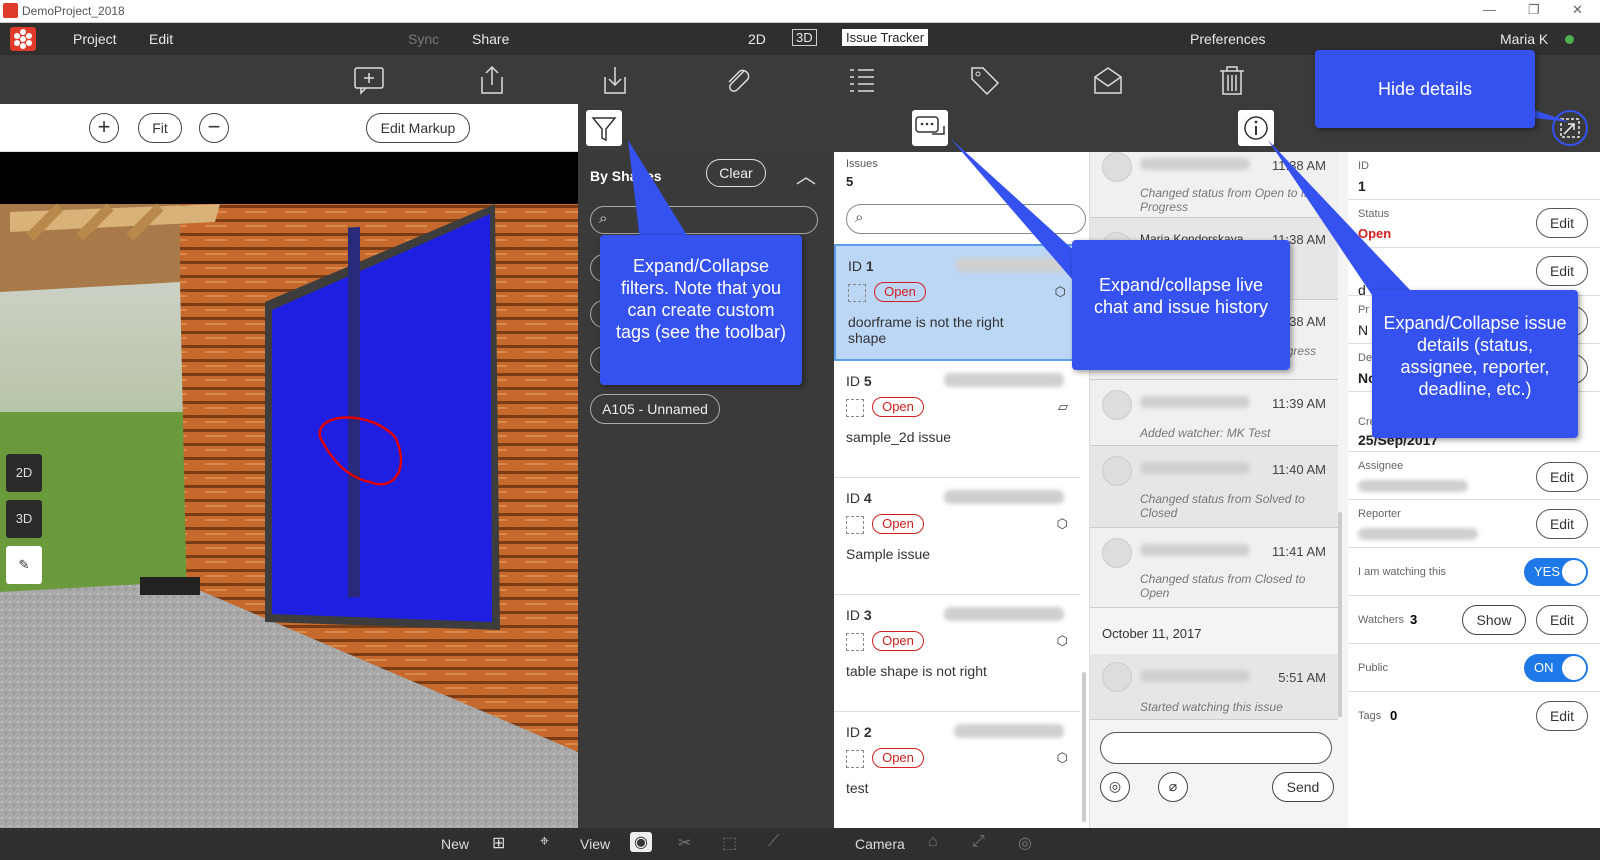  I want to click on camera-icon: ◎, so click(1115, 787).